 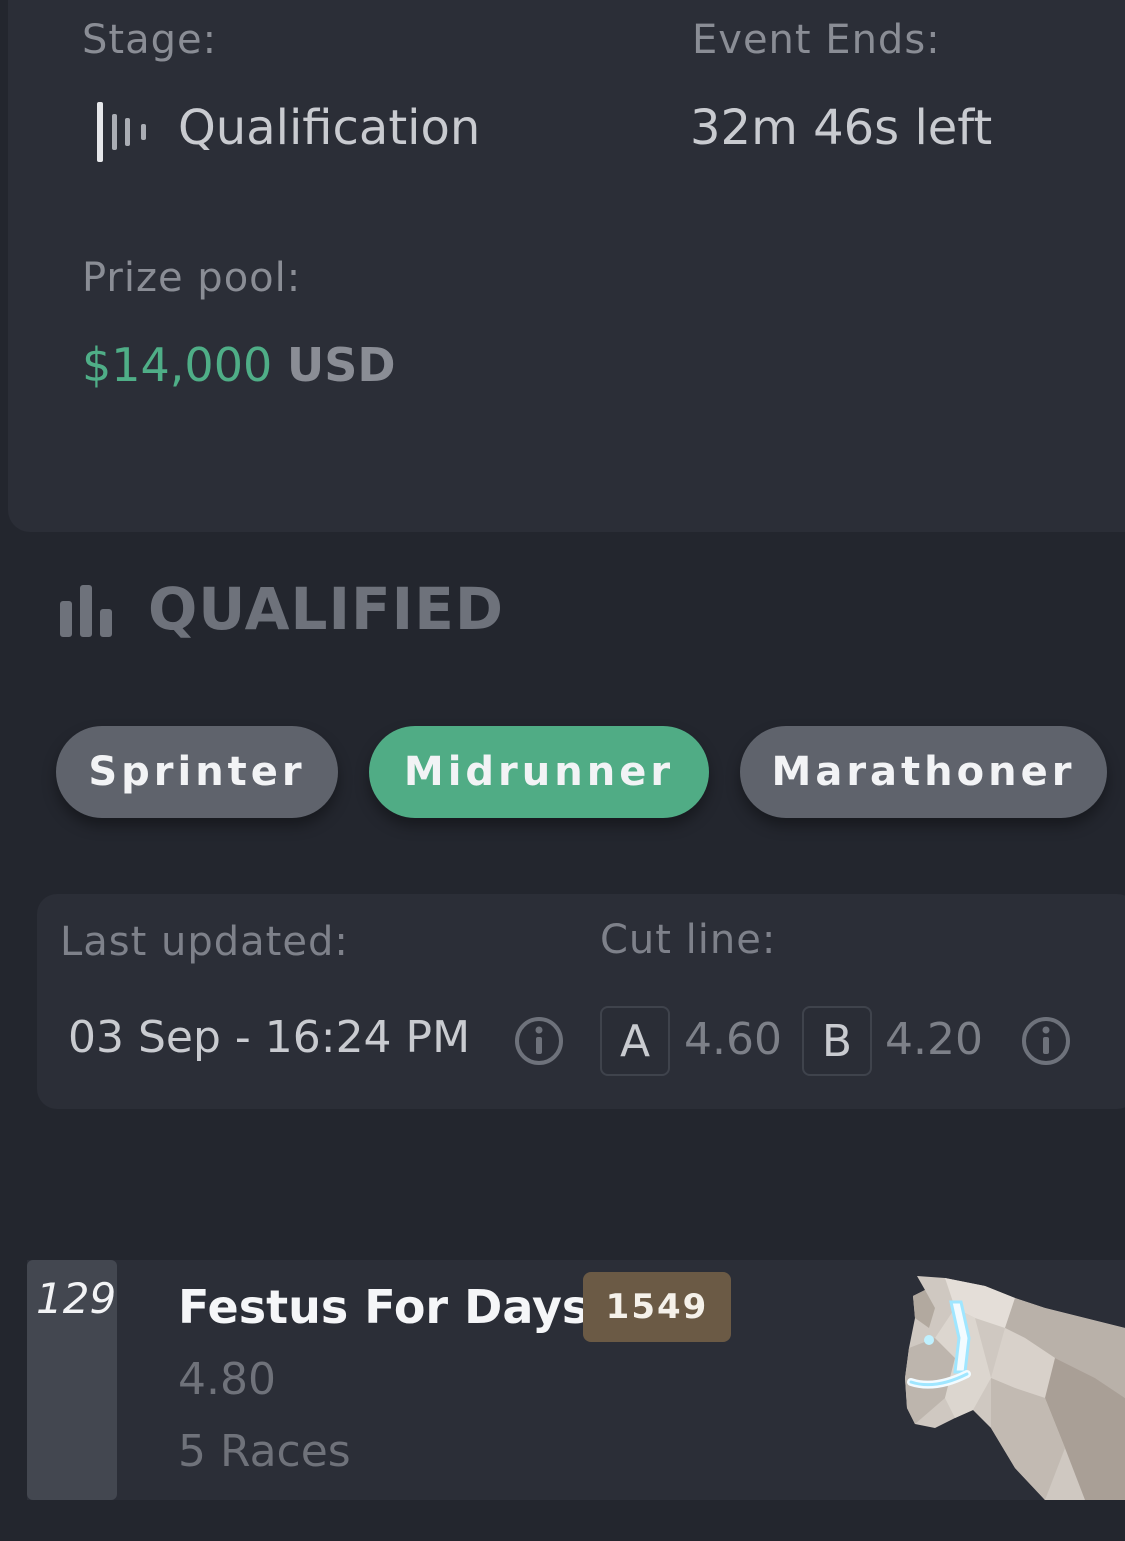 What do you see at coordinates (204, 942) in the screenshot?
I see `last-updated-label: Last updated:` at bounding box center [204, 942].